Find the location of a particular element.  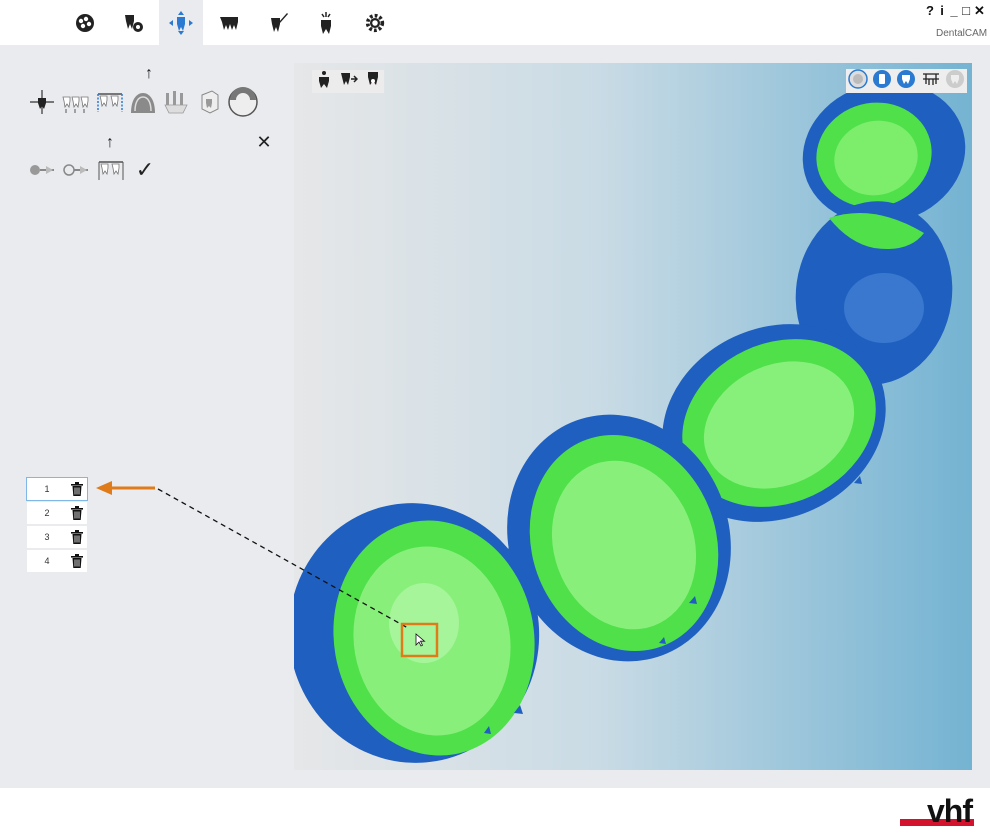

up-arrow-button: ↑ is located at coordinates (149, 74).